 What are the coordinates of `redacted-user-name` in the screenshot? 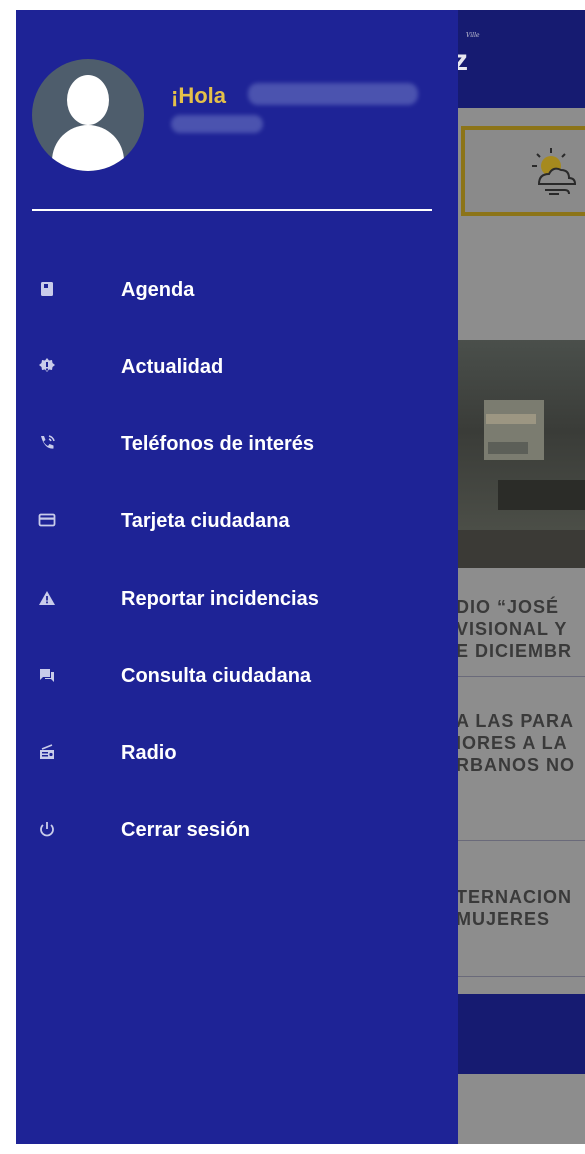 It's located at (333, 94).